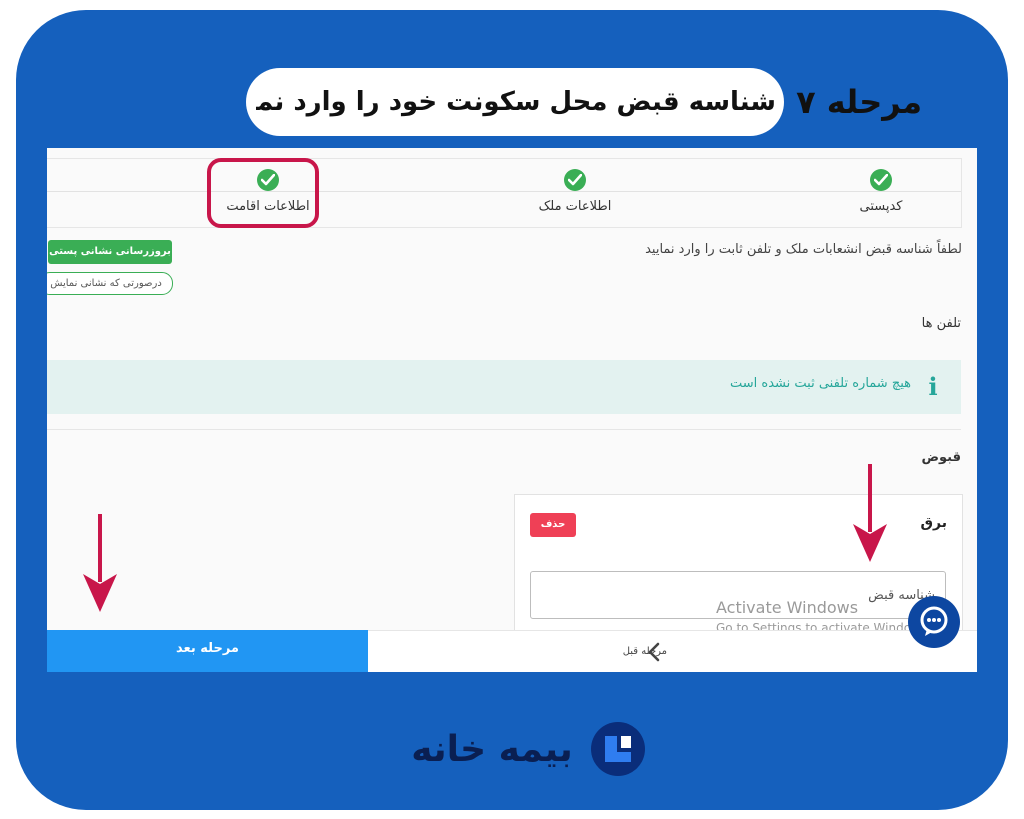  Describe the element at coordinates (933, 386) in the screenshot. I see `info-icon: i` at that location.